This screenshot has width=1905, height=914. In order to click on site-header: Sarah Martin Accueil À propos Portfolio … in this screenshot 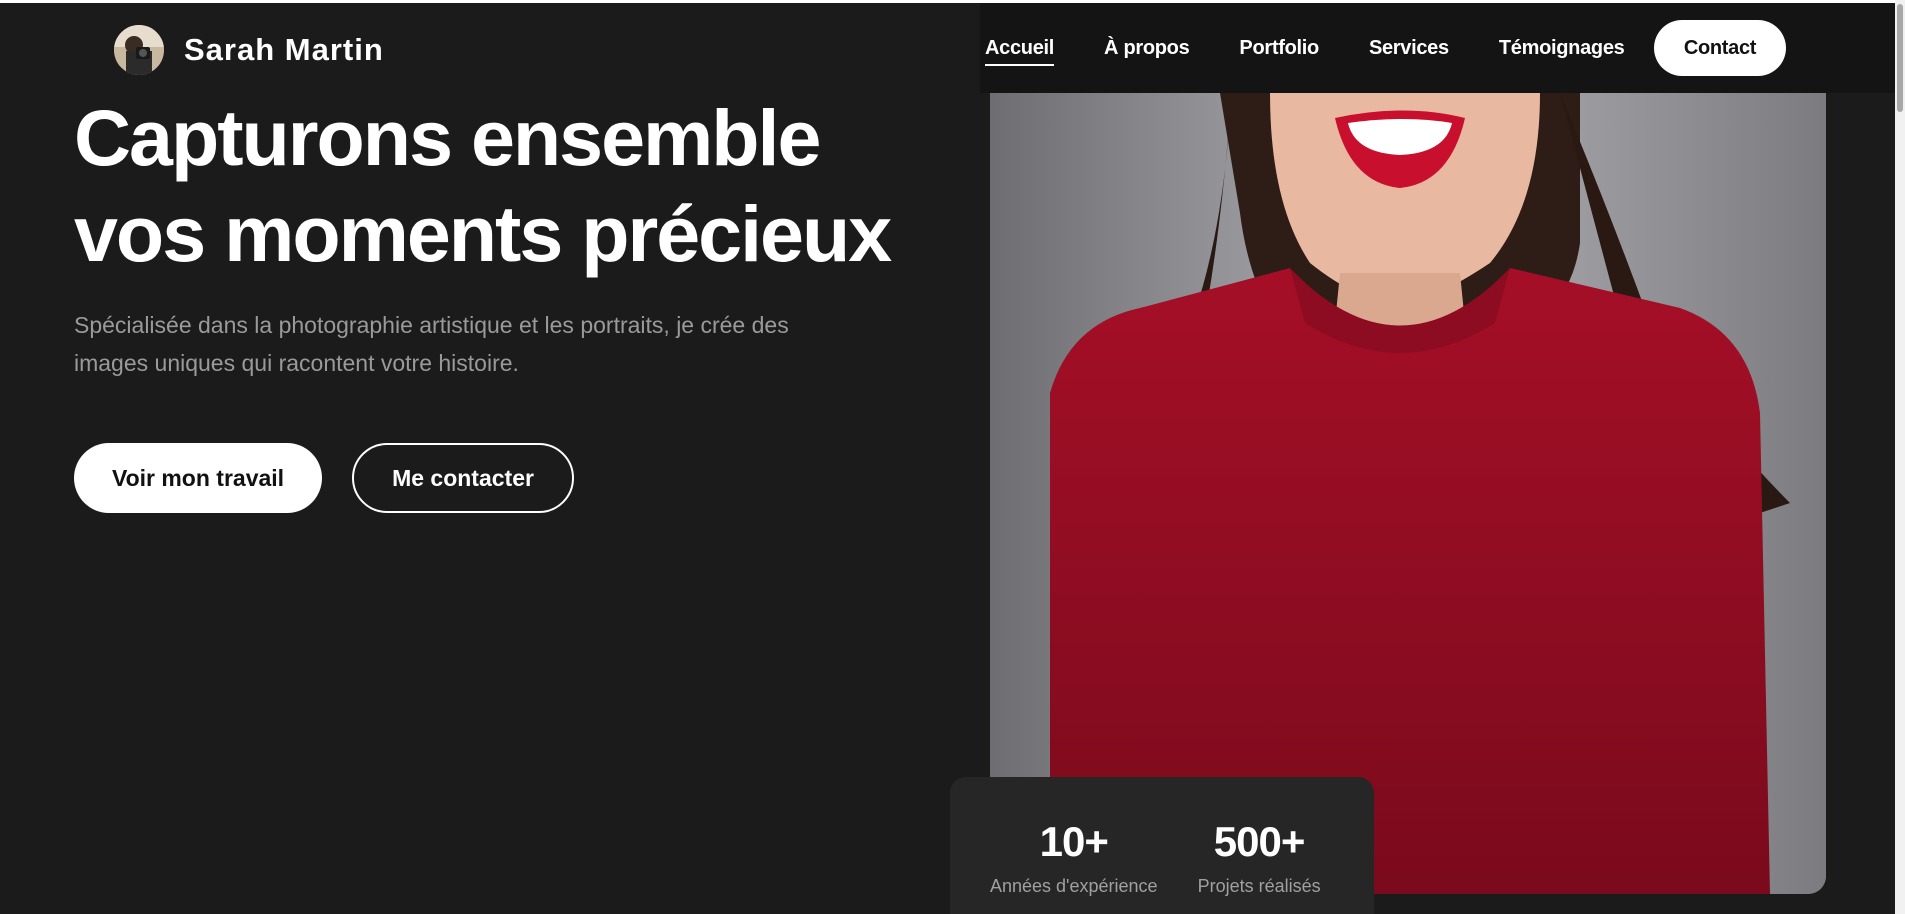, I will do `click(947, 48)`.